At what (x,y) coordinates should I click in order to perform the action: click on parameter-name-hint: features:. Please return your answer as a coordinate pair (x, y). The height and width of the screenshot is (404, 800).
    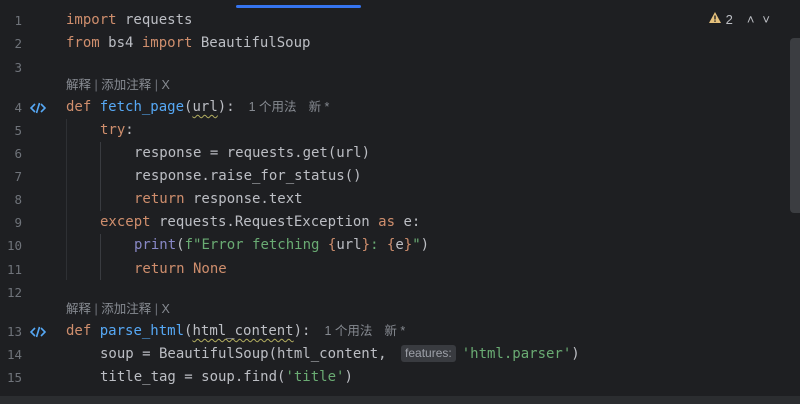
    Looking at the image, I should click on (428, 353).